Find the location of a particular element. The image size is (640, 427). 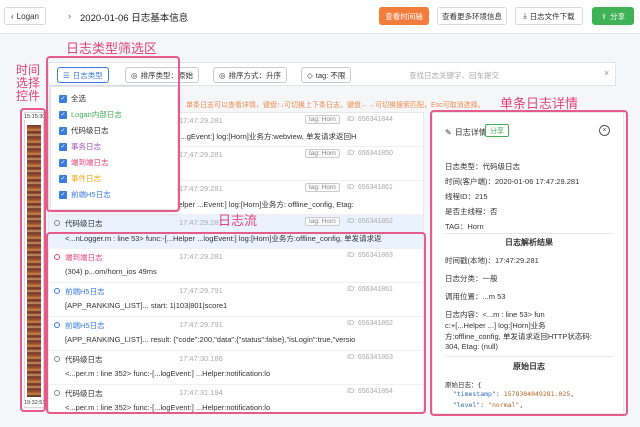

timeline-control is located at coordinates (34, 260).